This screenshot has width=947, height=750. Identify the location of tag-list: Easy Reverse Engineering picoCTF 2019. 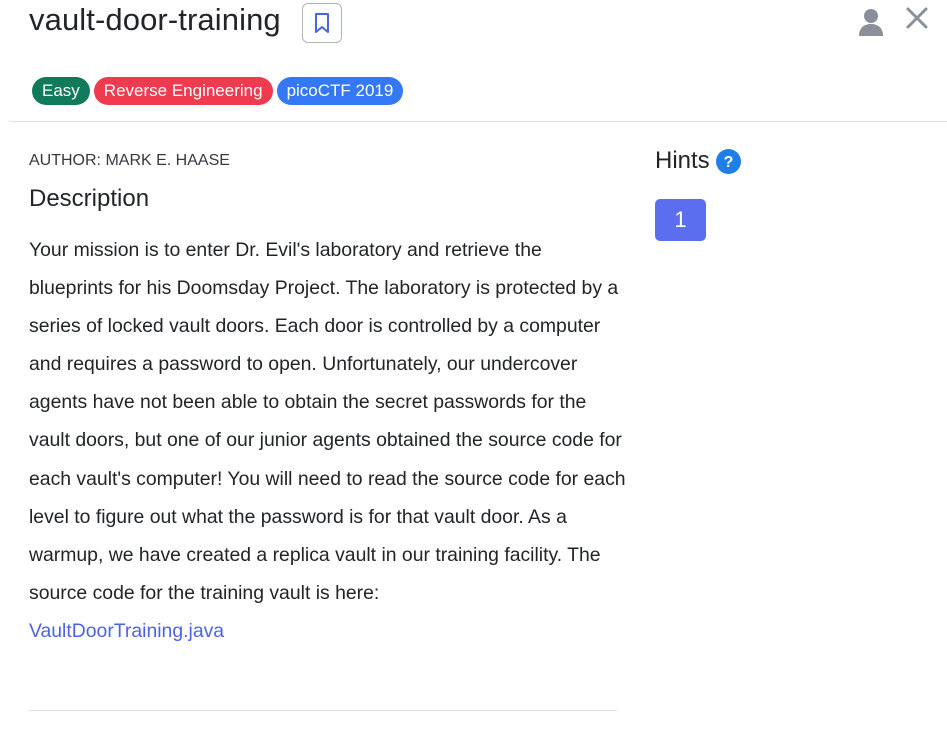
(218, 91).